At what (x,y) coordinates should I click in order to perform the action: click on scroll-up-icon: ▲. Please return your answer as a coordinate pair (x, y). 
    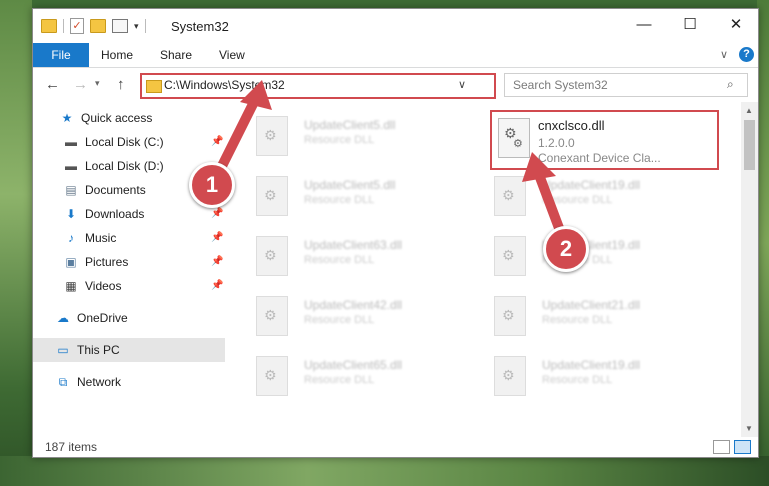
    Looking at the image, I should click on (749, 110).